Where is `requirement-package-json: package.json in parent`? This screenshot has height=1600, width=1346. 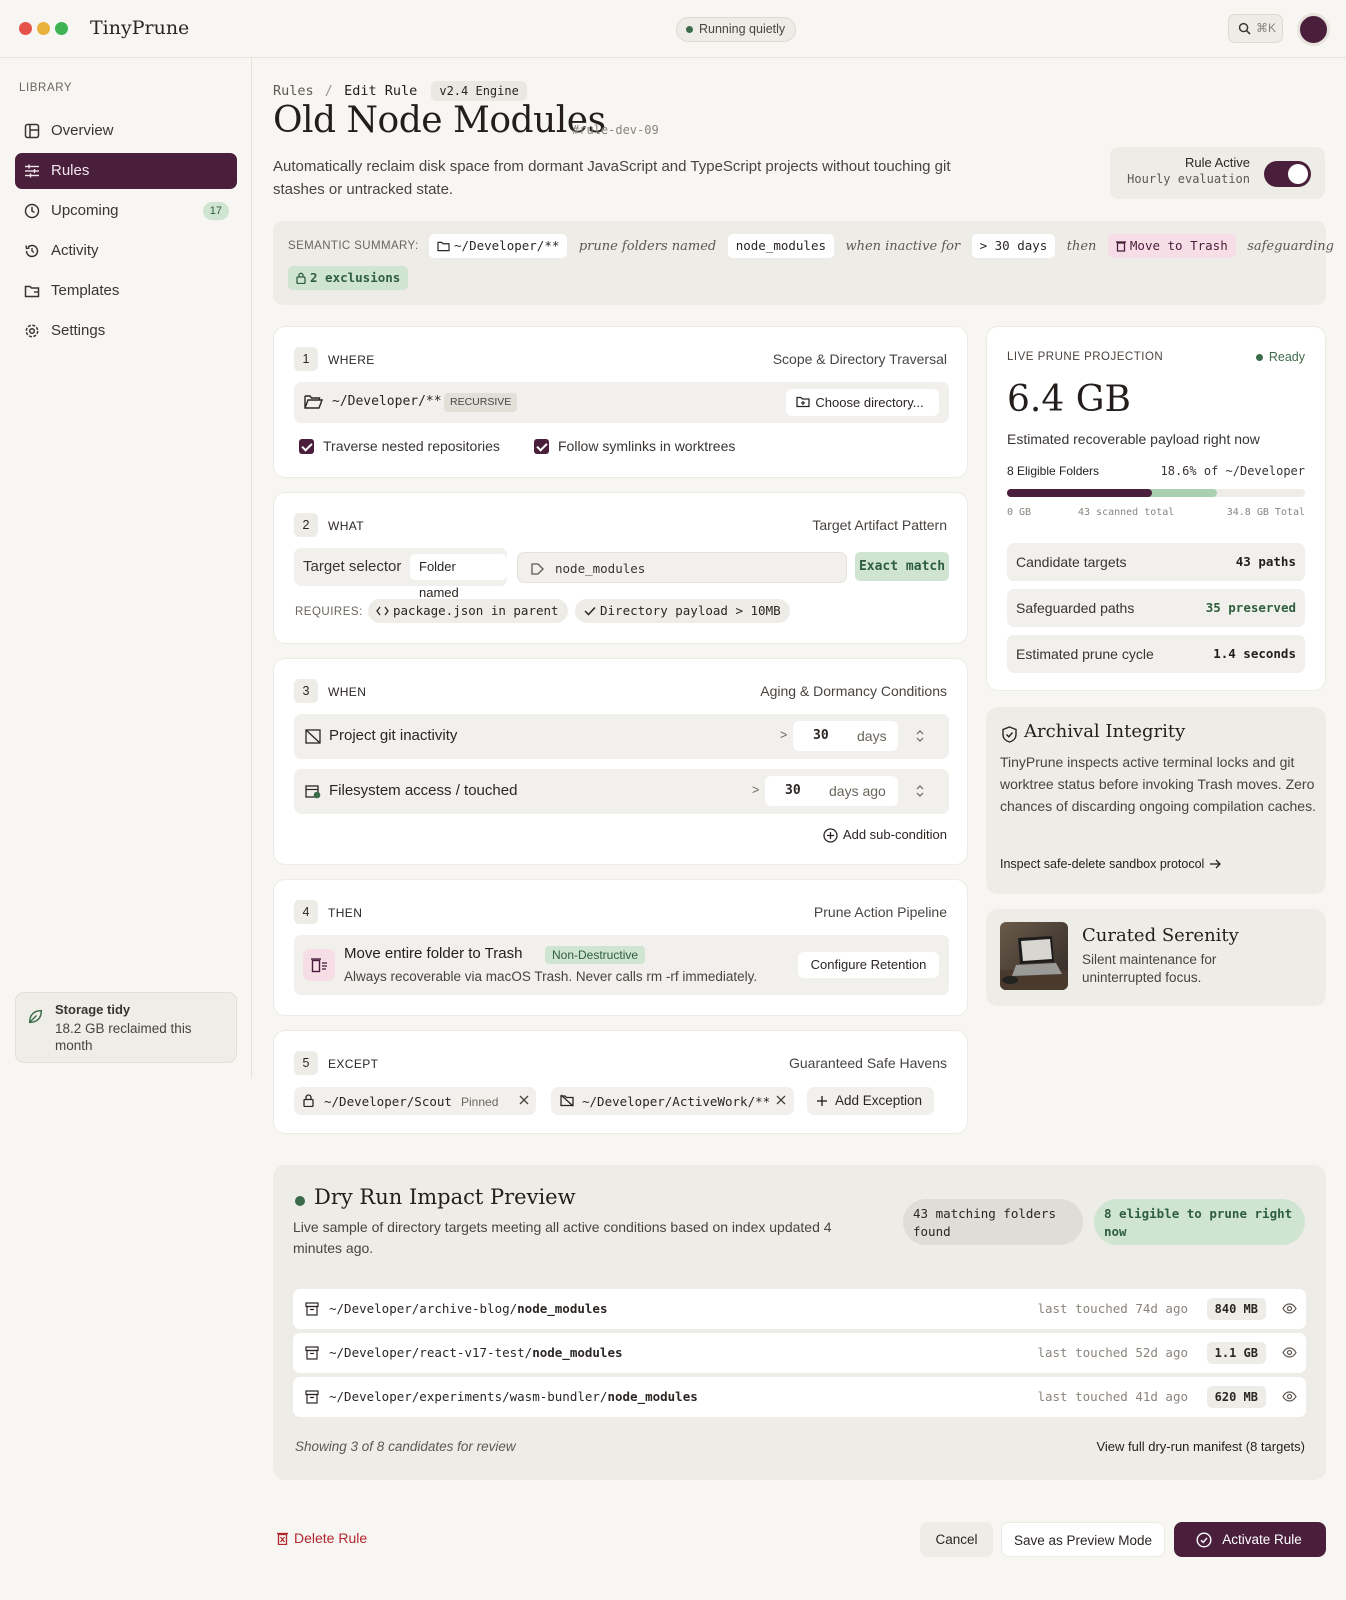
requirement-package-json: package.json in parent is located at coordinates (468, 611).